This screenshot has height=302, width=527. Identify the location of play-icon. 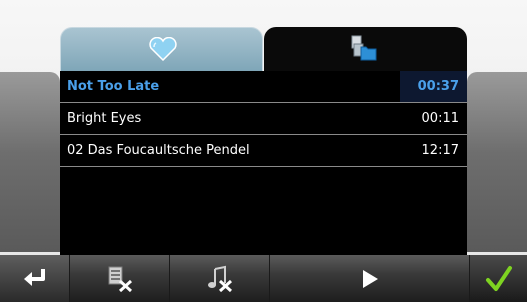
(370, 278).